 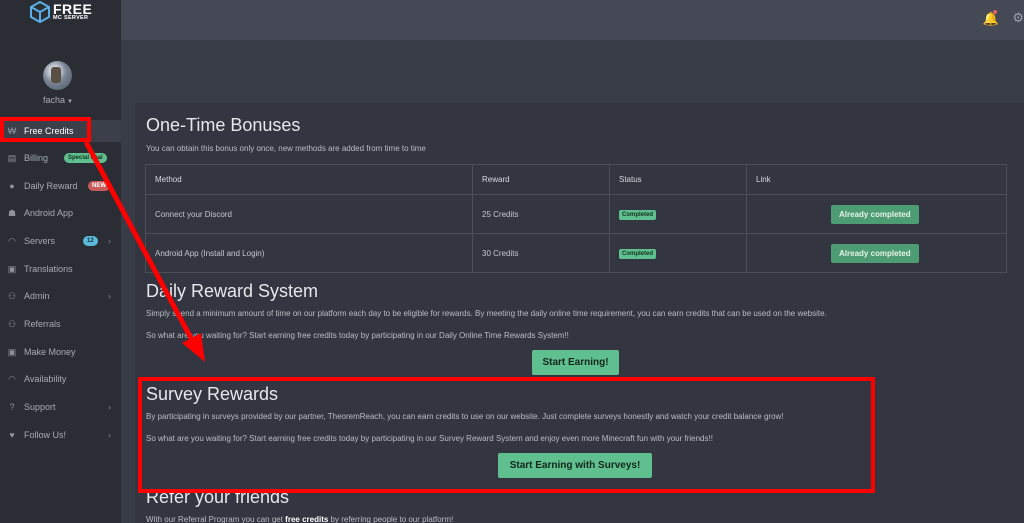 What do you see at coordinates (60, 241) in the screenshot?
I see `sidebar-item-servers: ◠ Servers 12 ›` at bounding box center [60, 241].